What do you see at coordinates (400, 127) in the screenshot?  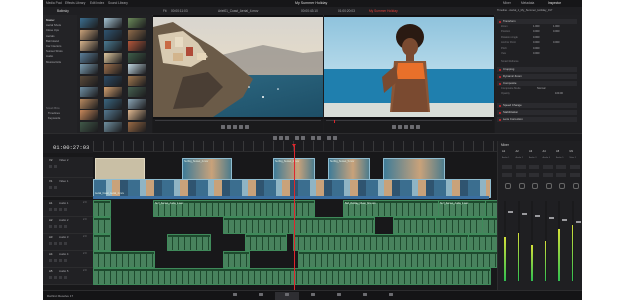 I see `play-reverse-icon` at bounding box center [400, 127].